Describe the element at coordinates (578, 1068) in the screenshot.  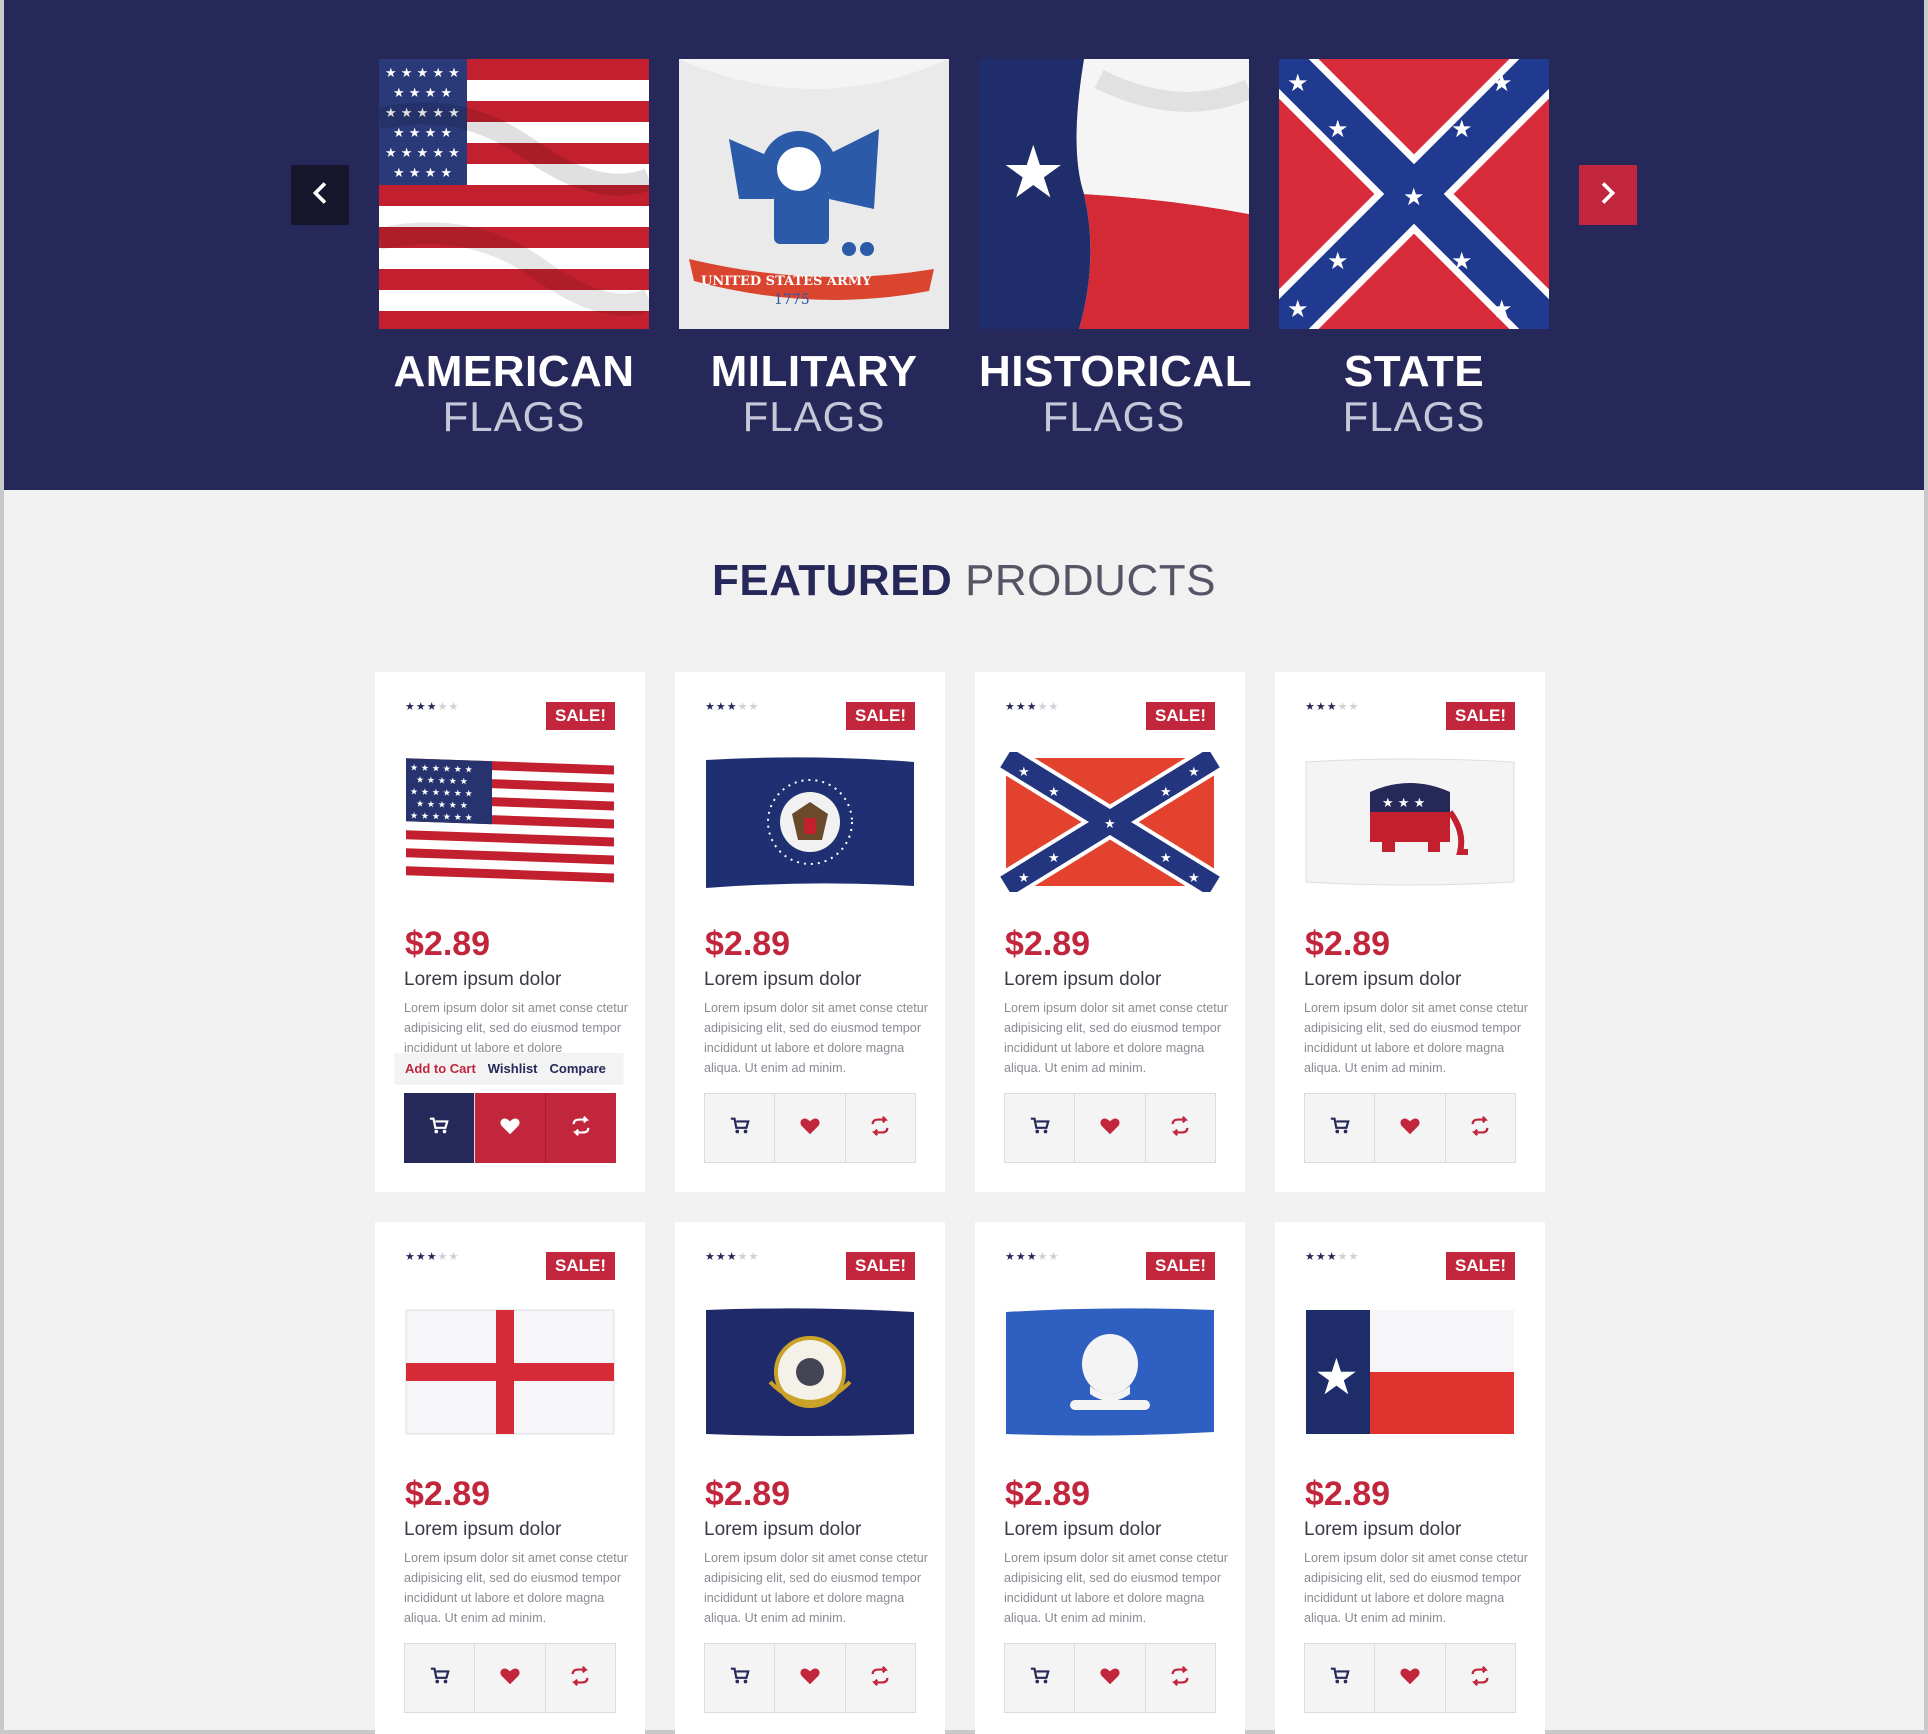
I see `compare-label: Compare` at that location.